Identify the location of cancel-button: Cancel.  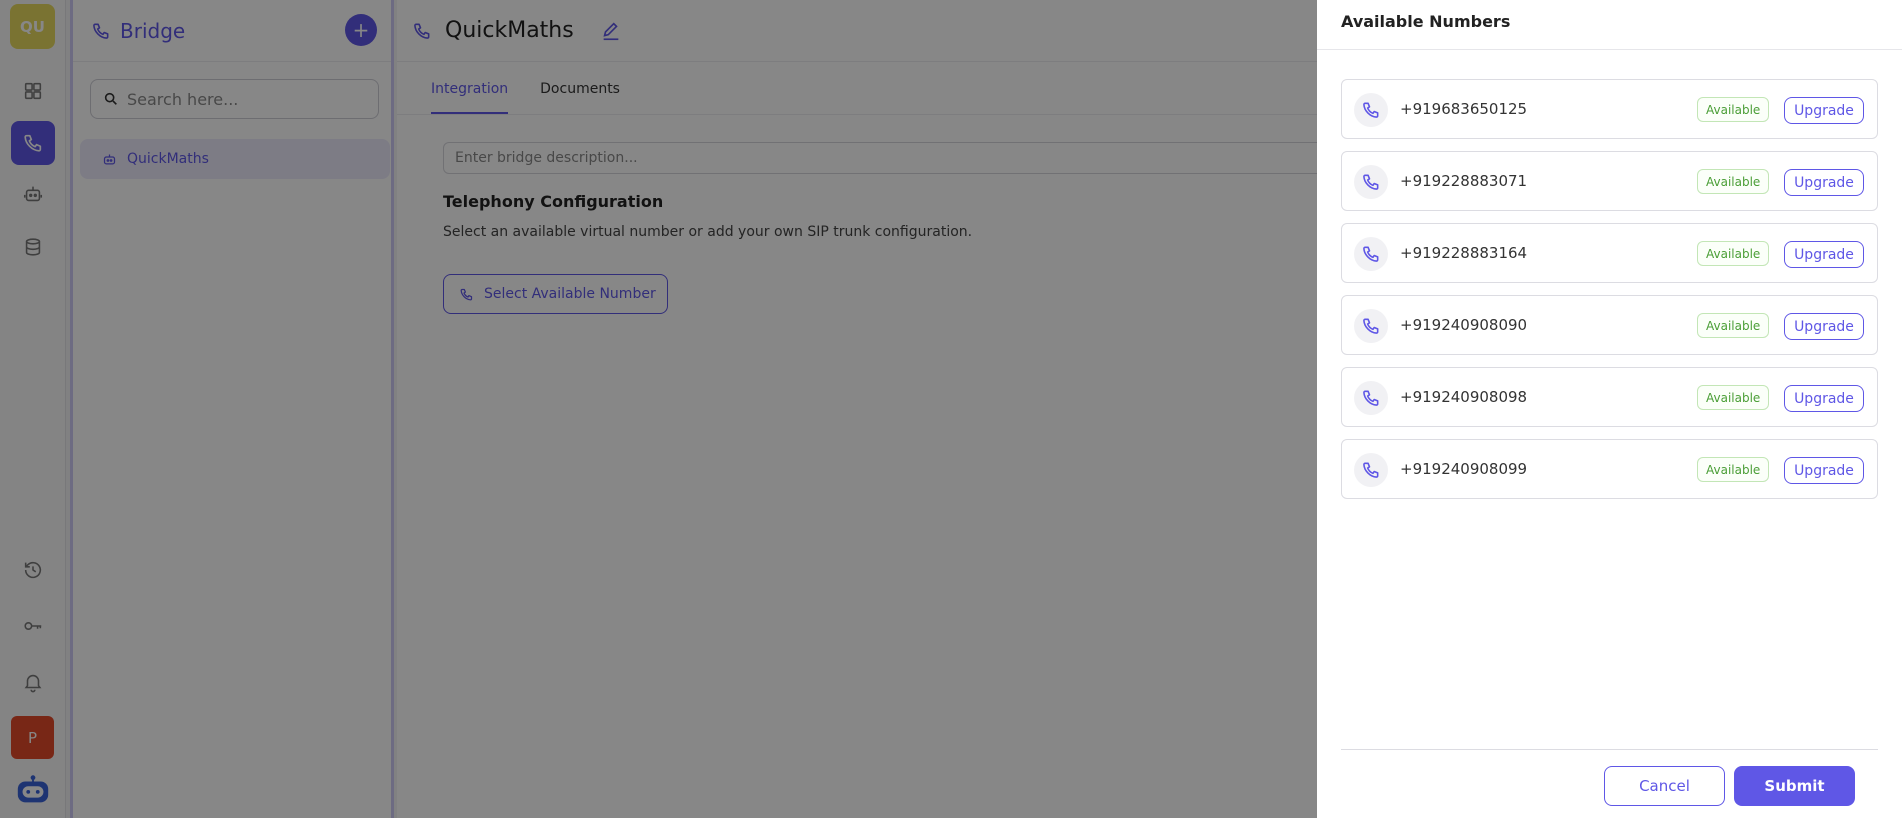
(1664, 786).